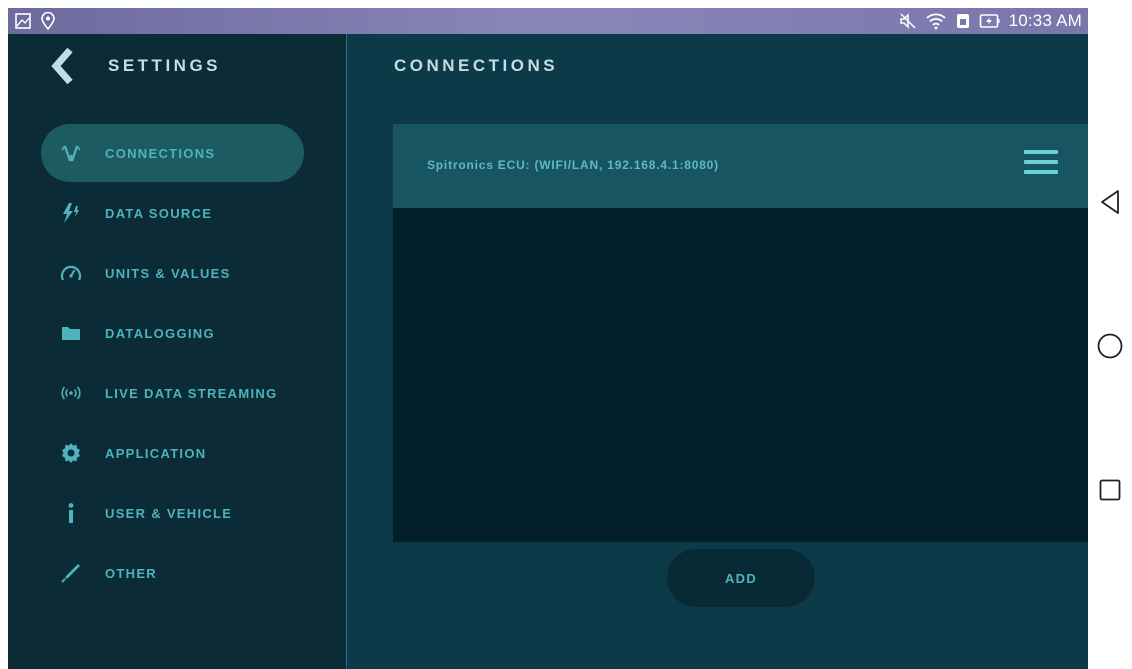 The width and height of the screenshot is (1132, 669). I want to click on sidebar-item-application: APPLICATION, so click(172, 453).